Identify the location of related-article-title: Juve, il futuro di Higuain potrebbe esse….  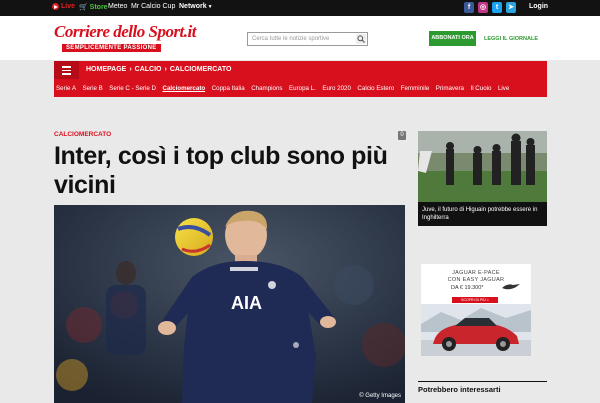
(483, 214).